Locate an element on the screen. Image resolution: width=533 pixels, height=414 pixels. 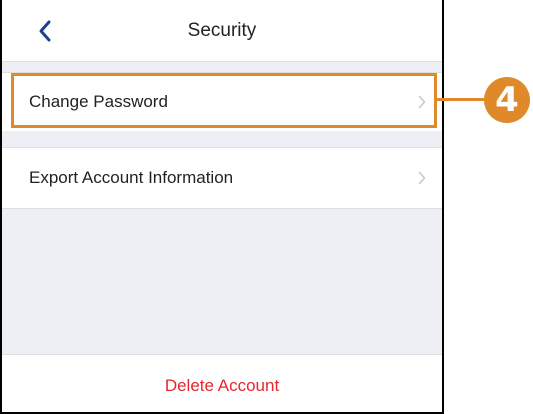
step-number-badge: 4 is located at coordinates (507, 100).